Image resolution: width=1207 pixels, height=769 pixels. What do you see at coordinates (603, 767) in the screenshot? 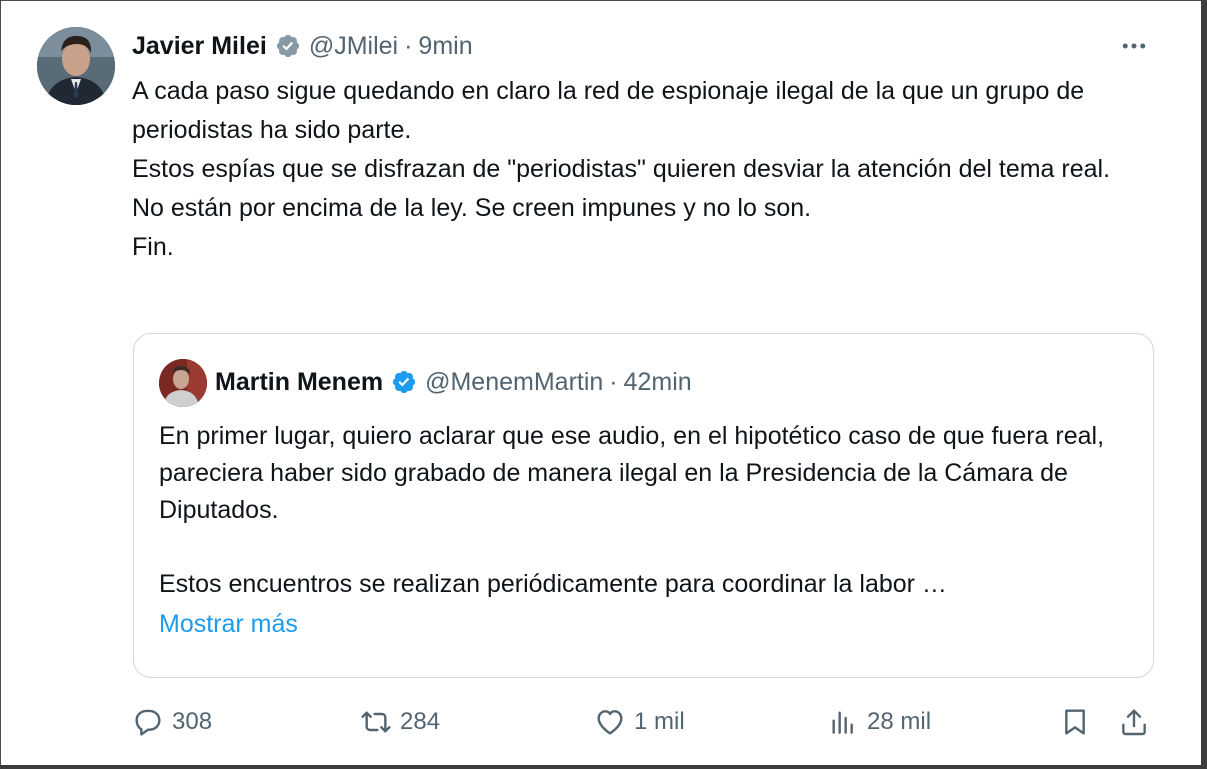
I see `window-edge-bottom` at bounding box center [603, 767].